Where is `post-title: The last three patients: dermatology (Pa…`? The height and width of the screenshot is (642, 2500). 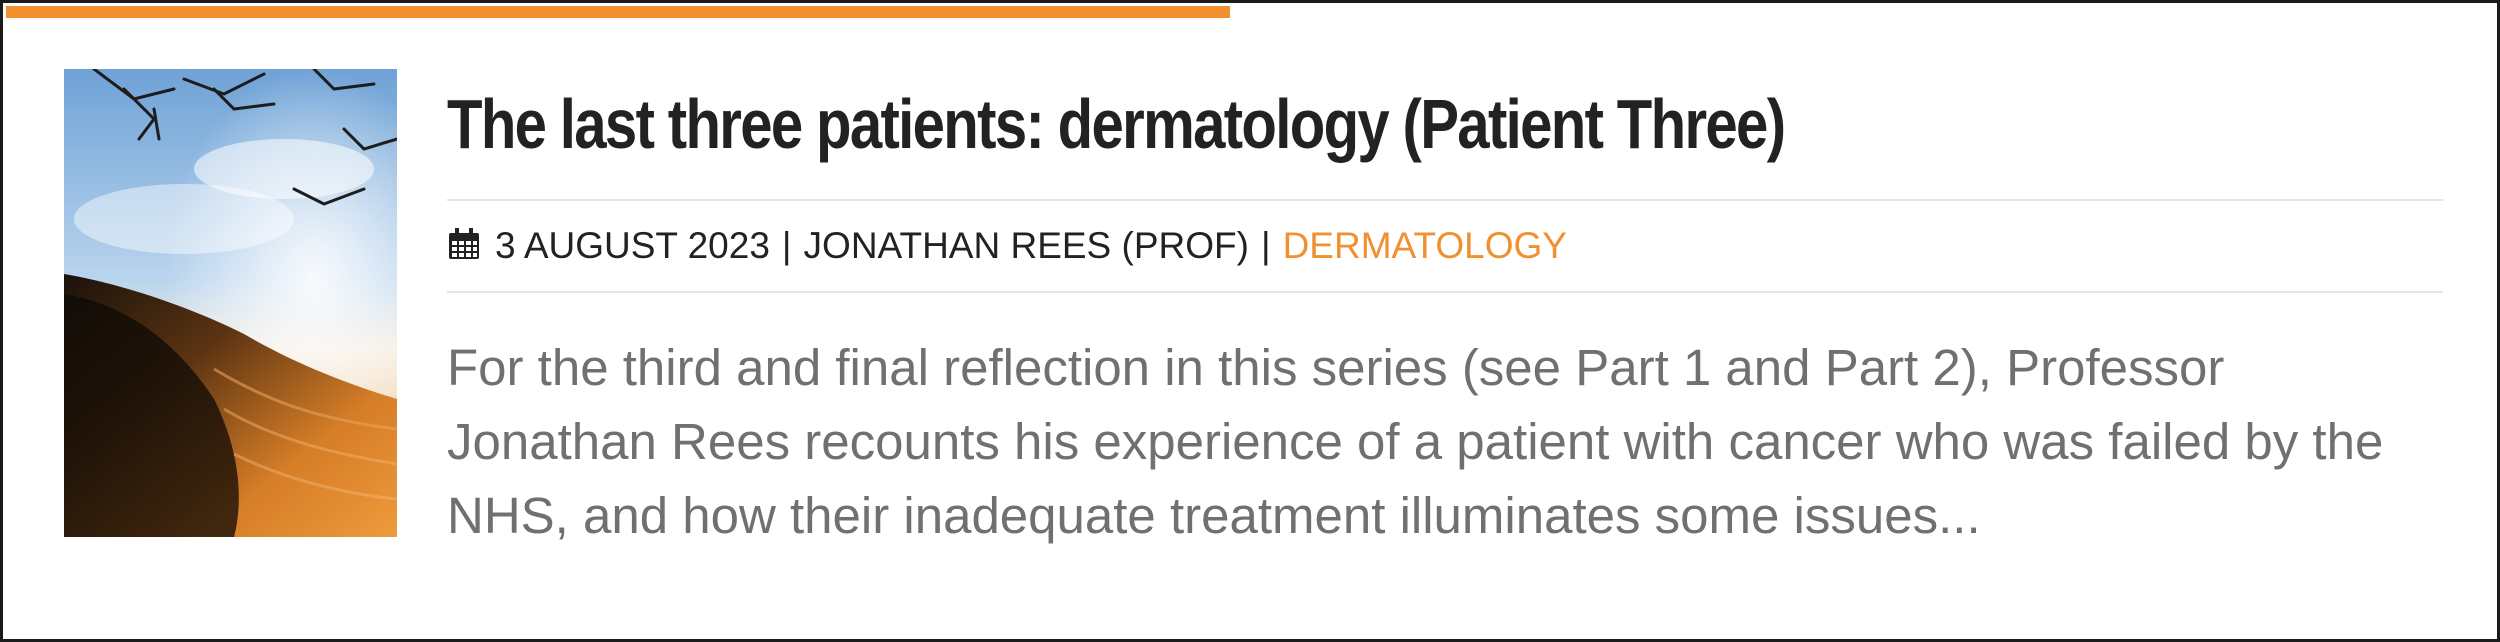 post-title: The last three patients: dermatology (Pa… is located at coordinates (1275, 134).